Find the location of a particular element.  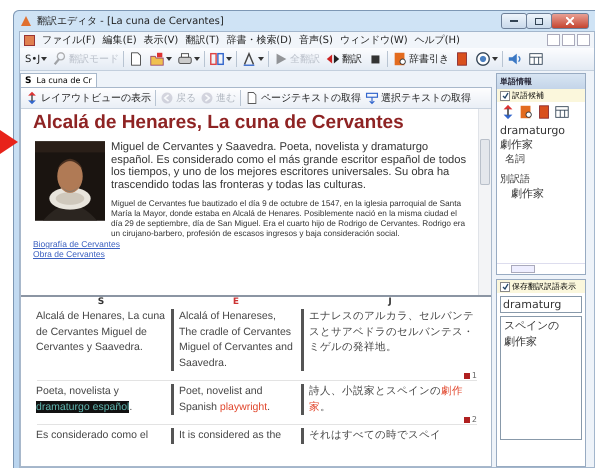

translation-text: 劇作家 is located at coordinates (516, 144).